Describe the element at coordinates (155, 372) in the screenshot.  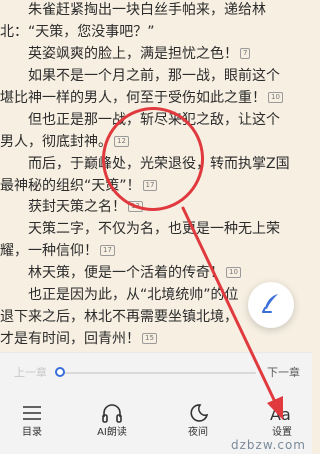
I see `chapter-progress-slider` at that location.